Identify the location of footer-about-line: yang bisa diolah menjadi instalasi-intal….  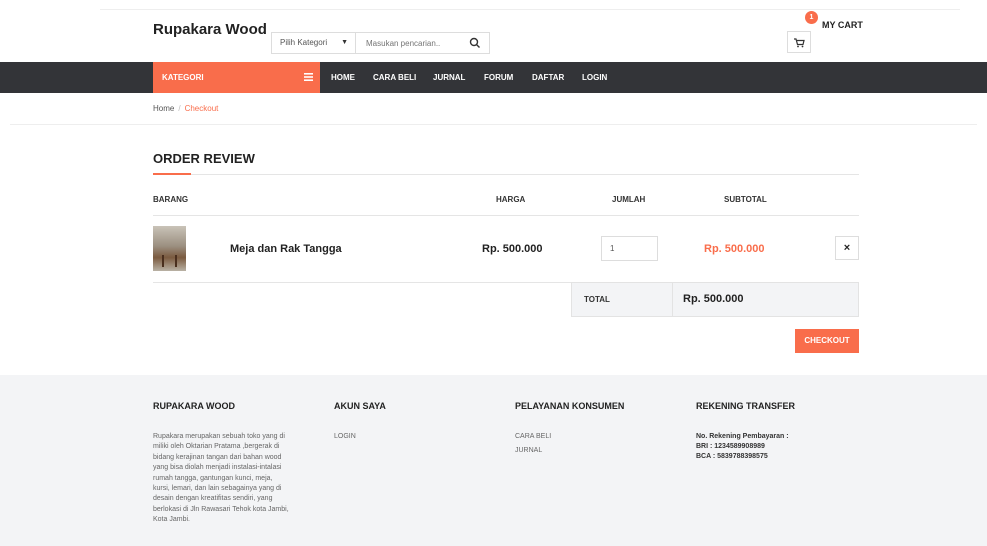
(217, 468).